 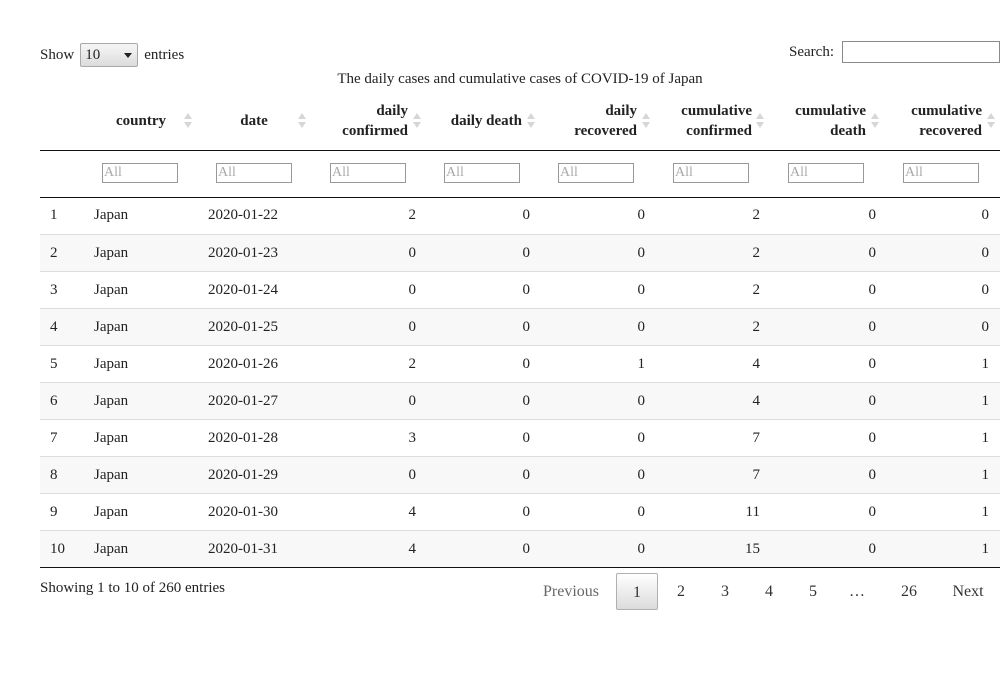 What do you see at coordinates (486, 121) in the screenshot?
I see `column-header-label: daily death` at bounding box center [486, 121].